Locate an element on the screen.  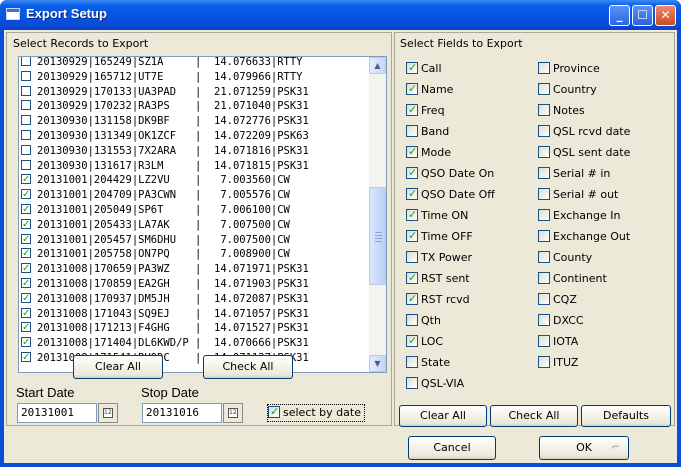
records-scrollbar: ▲ ▼ is located at coordinates (377, 214).